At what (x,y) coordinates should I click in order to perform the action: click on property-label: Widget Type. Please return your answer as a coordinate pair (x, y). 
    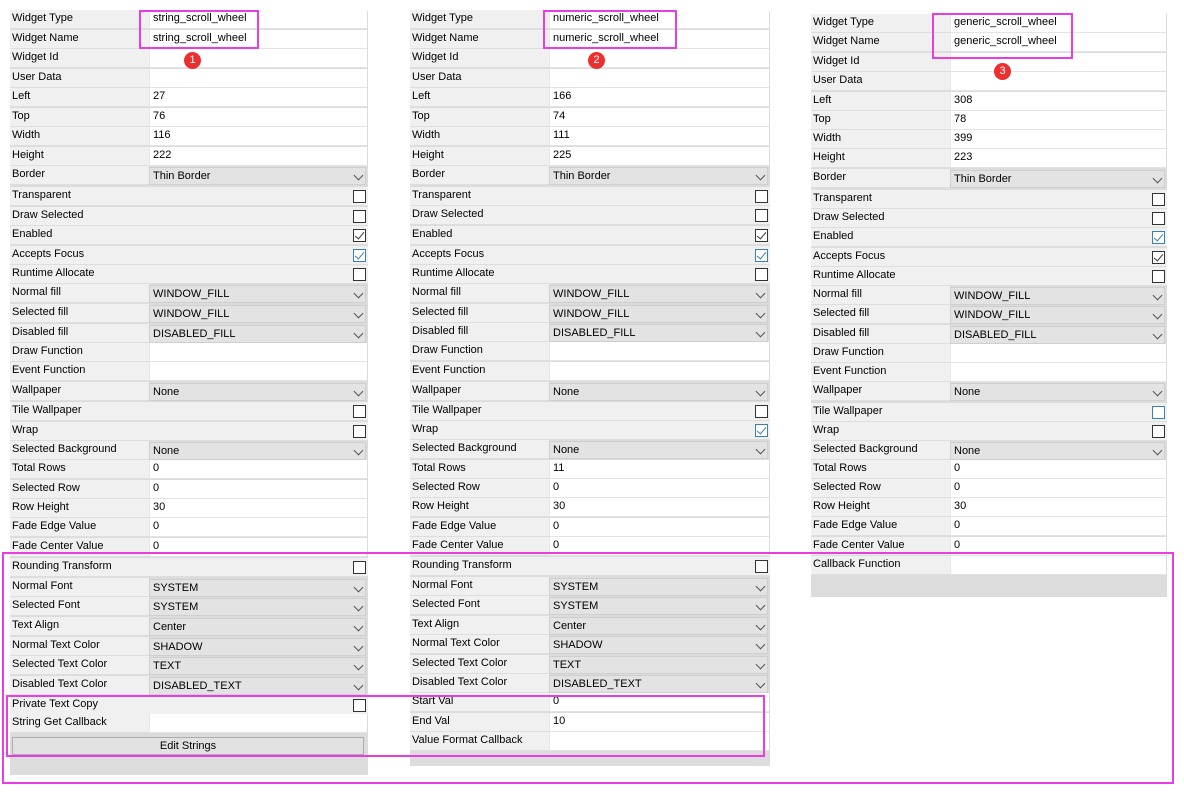
    Looking at the image, I should click on (479, 19).